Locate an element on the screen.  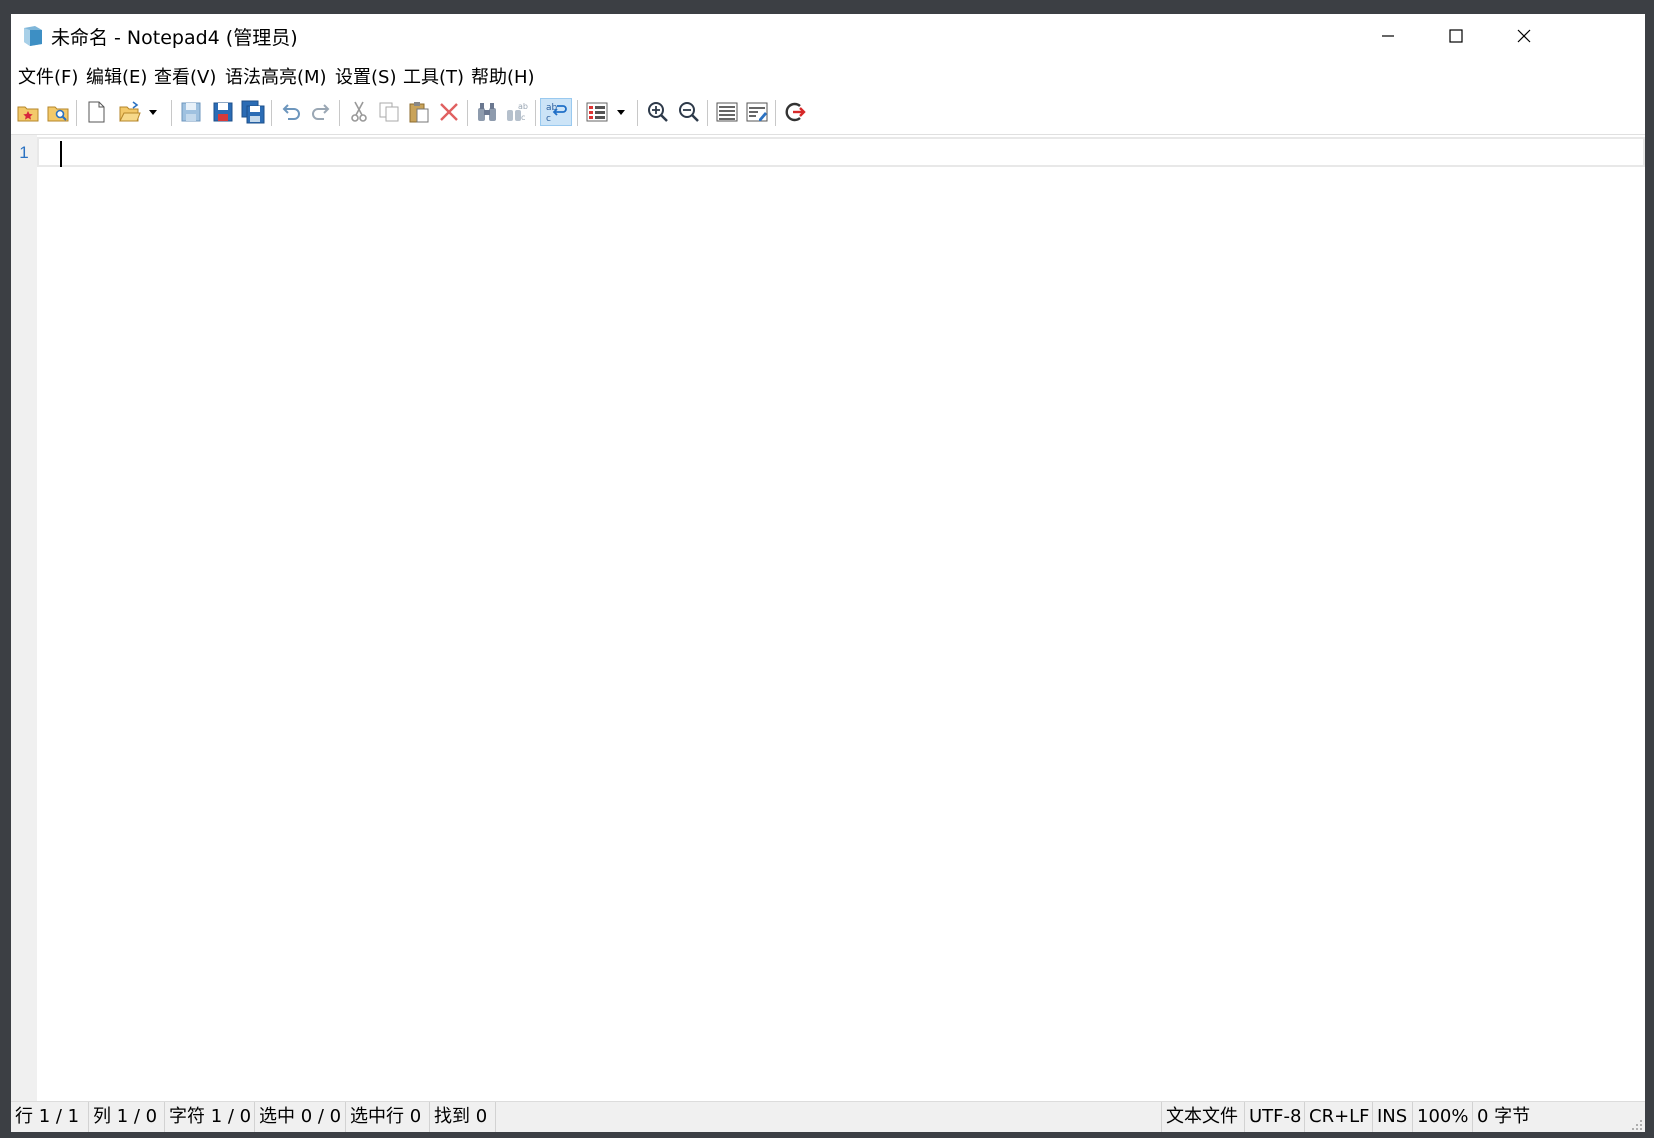
close-button is located at coordinates (1524, 36).